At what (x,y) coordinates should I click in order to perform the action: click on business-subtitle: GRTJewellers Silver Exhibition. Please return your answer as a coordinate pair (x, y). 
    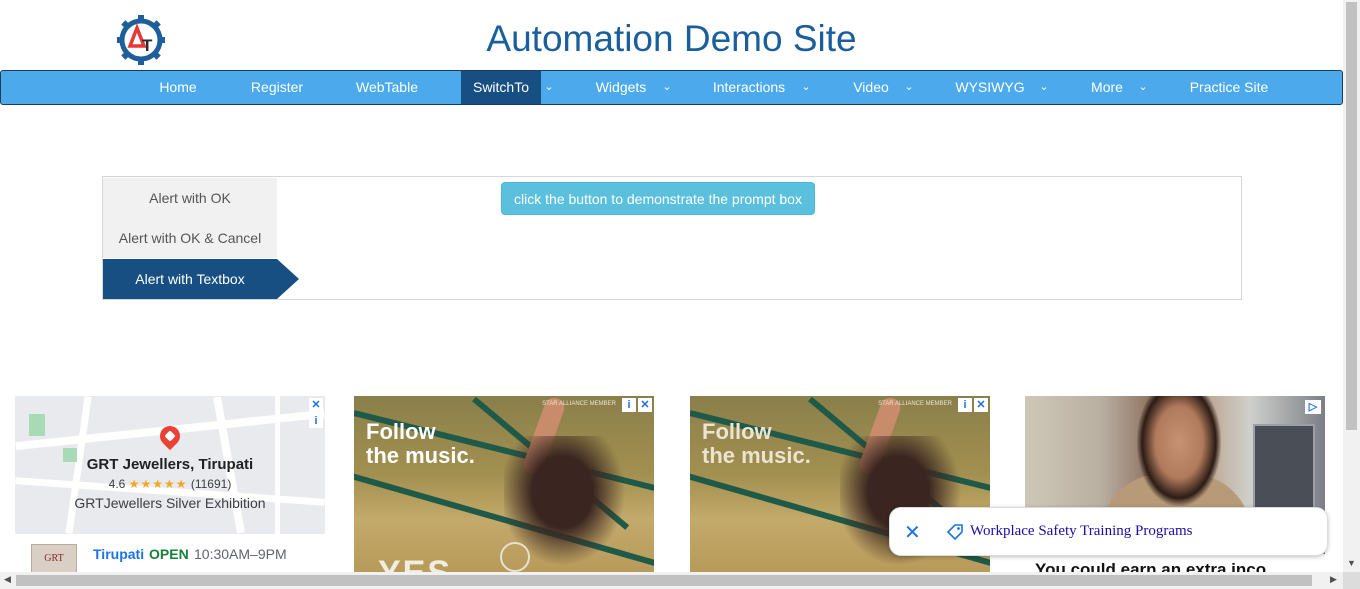
    Looking at the image, I should click on (170, 503).